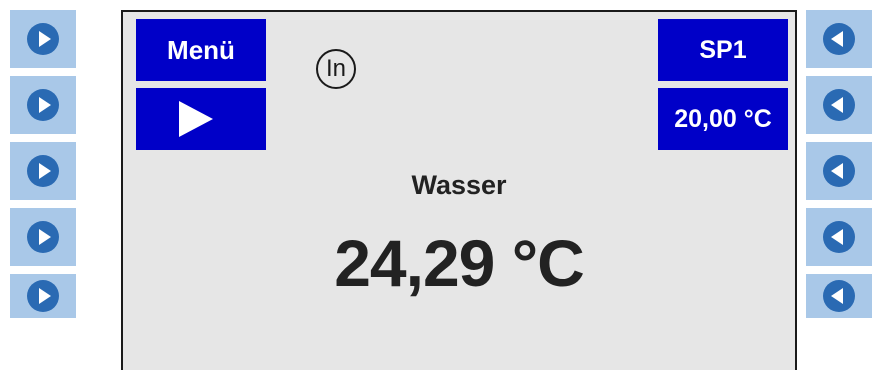 The image size is (882, 370). I want to click on start-button, so click(201, 119).